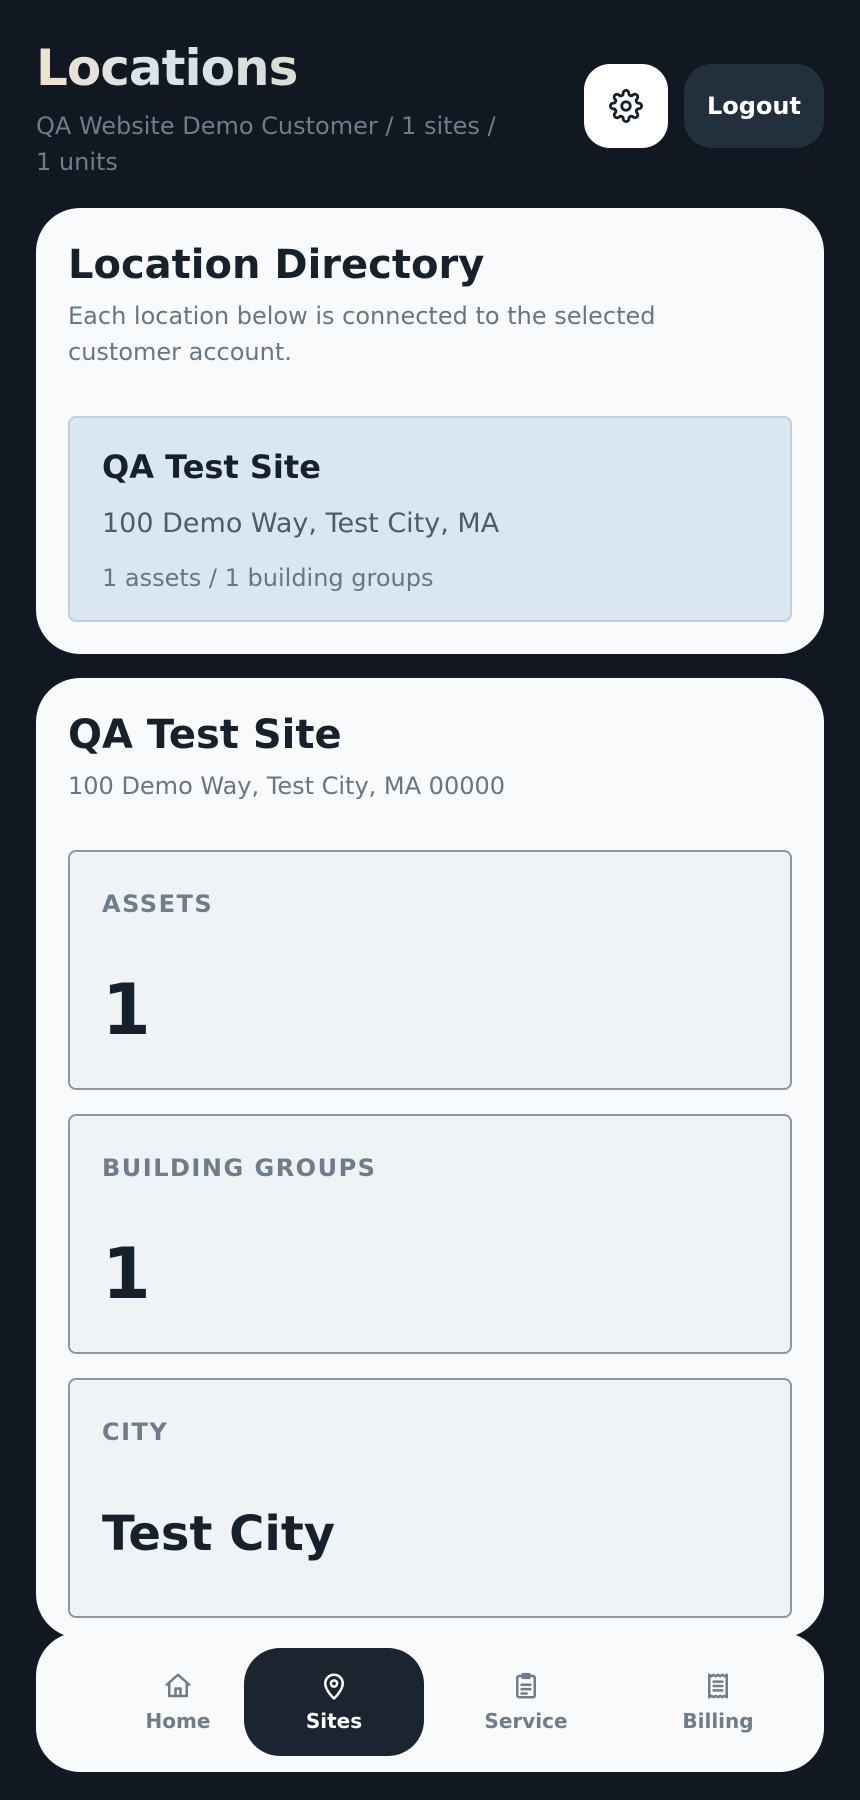  I want to click on site-meta: 1 assets / 1 building groups, so click(268, 578).